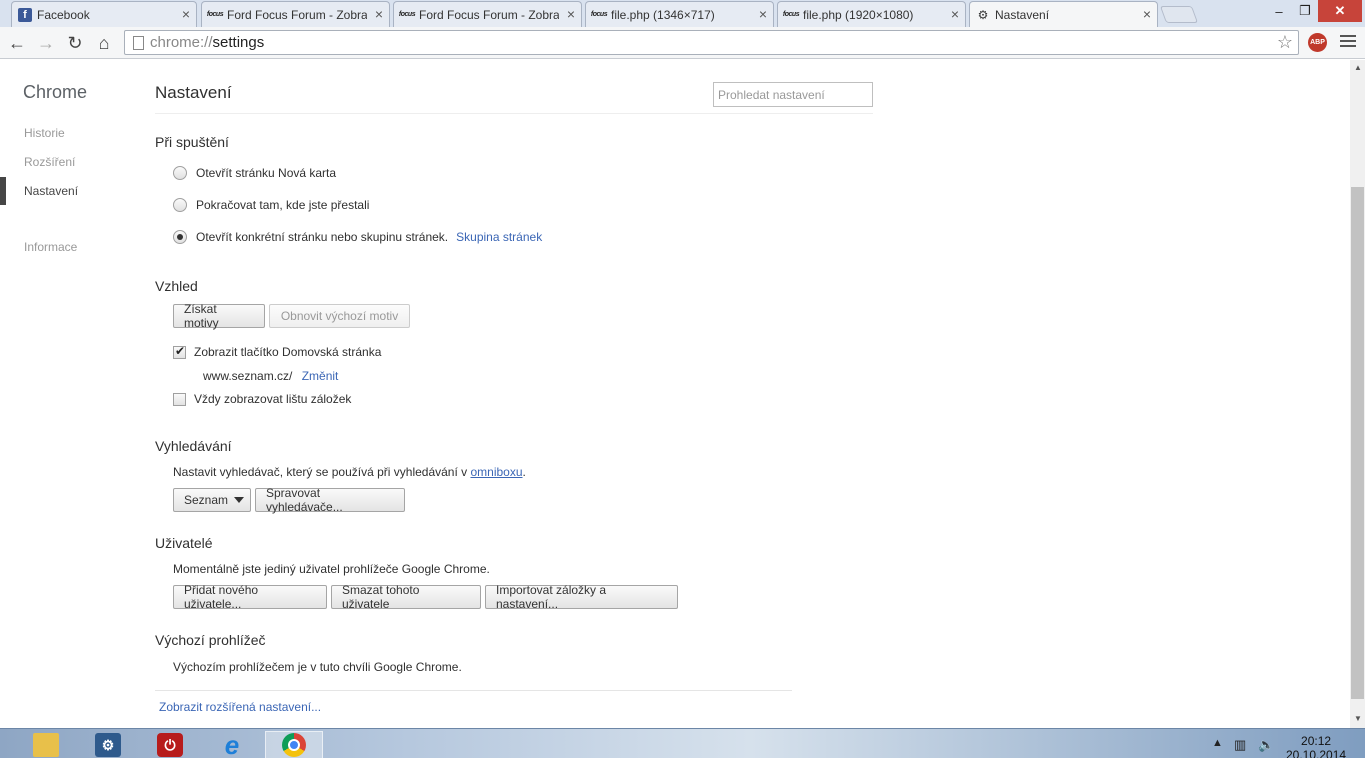  What do you see at coordinates (46, 43) in the screenshot?
I see `forward-button: →` at bounding box center [46, 43].